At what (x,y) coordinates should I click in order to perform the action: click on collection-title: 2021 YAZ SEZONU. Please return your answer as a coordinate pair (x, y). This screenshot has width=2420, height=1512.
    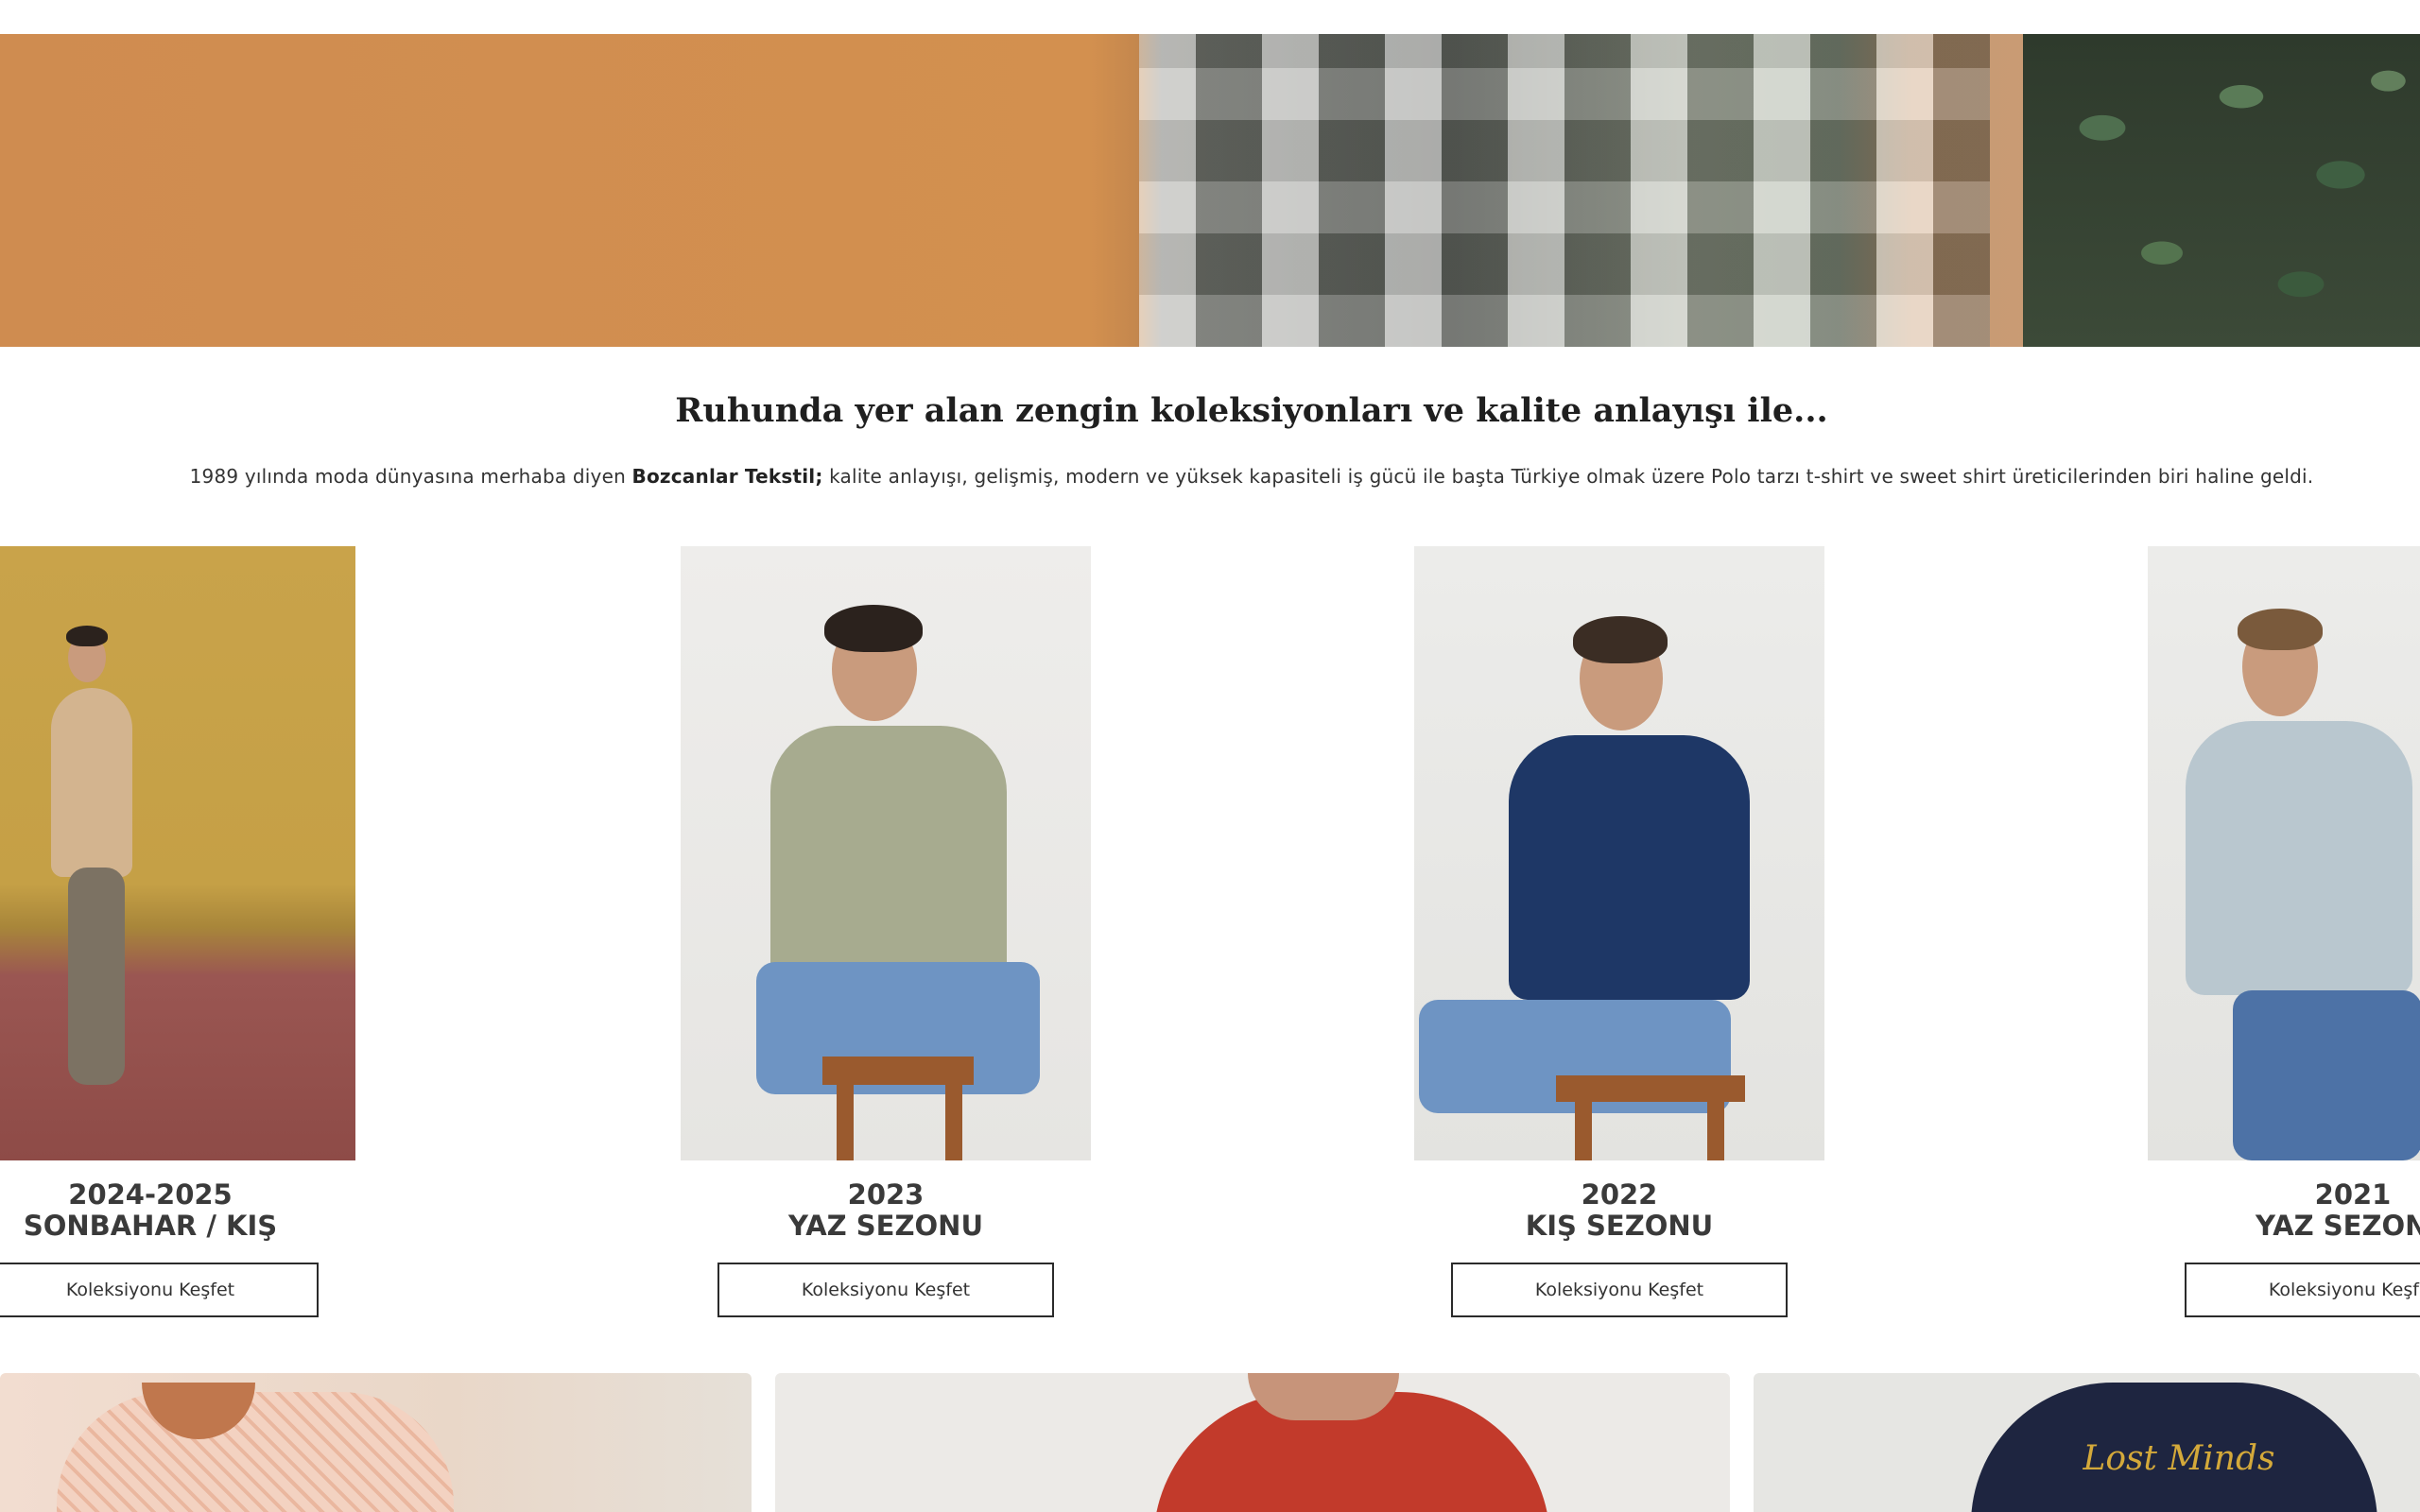
    Looking at the image, I should click on (2284, 1210).